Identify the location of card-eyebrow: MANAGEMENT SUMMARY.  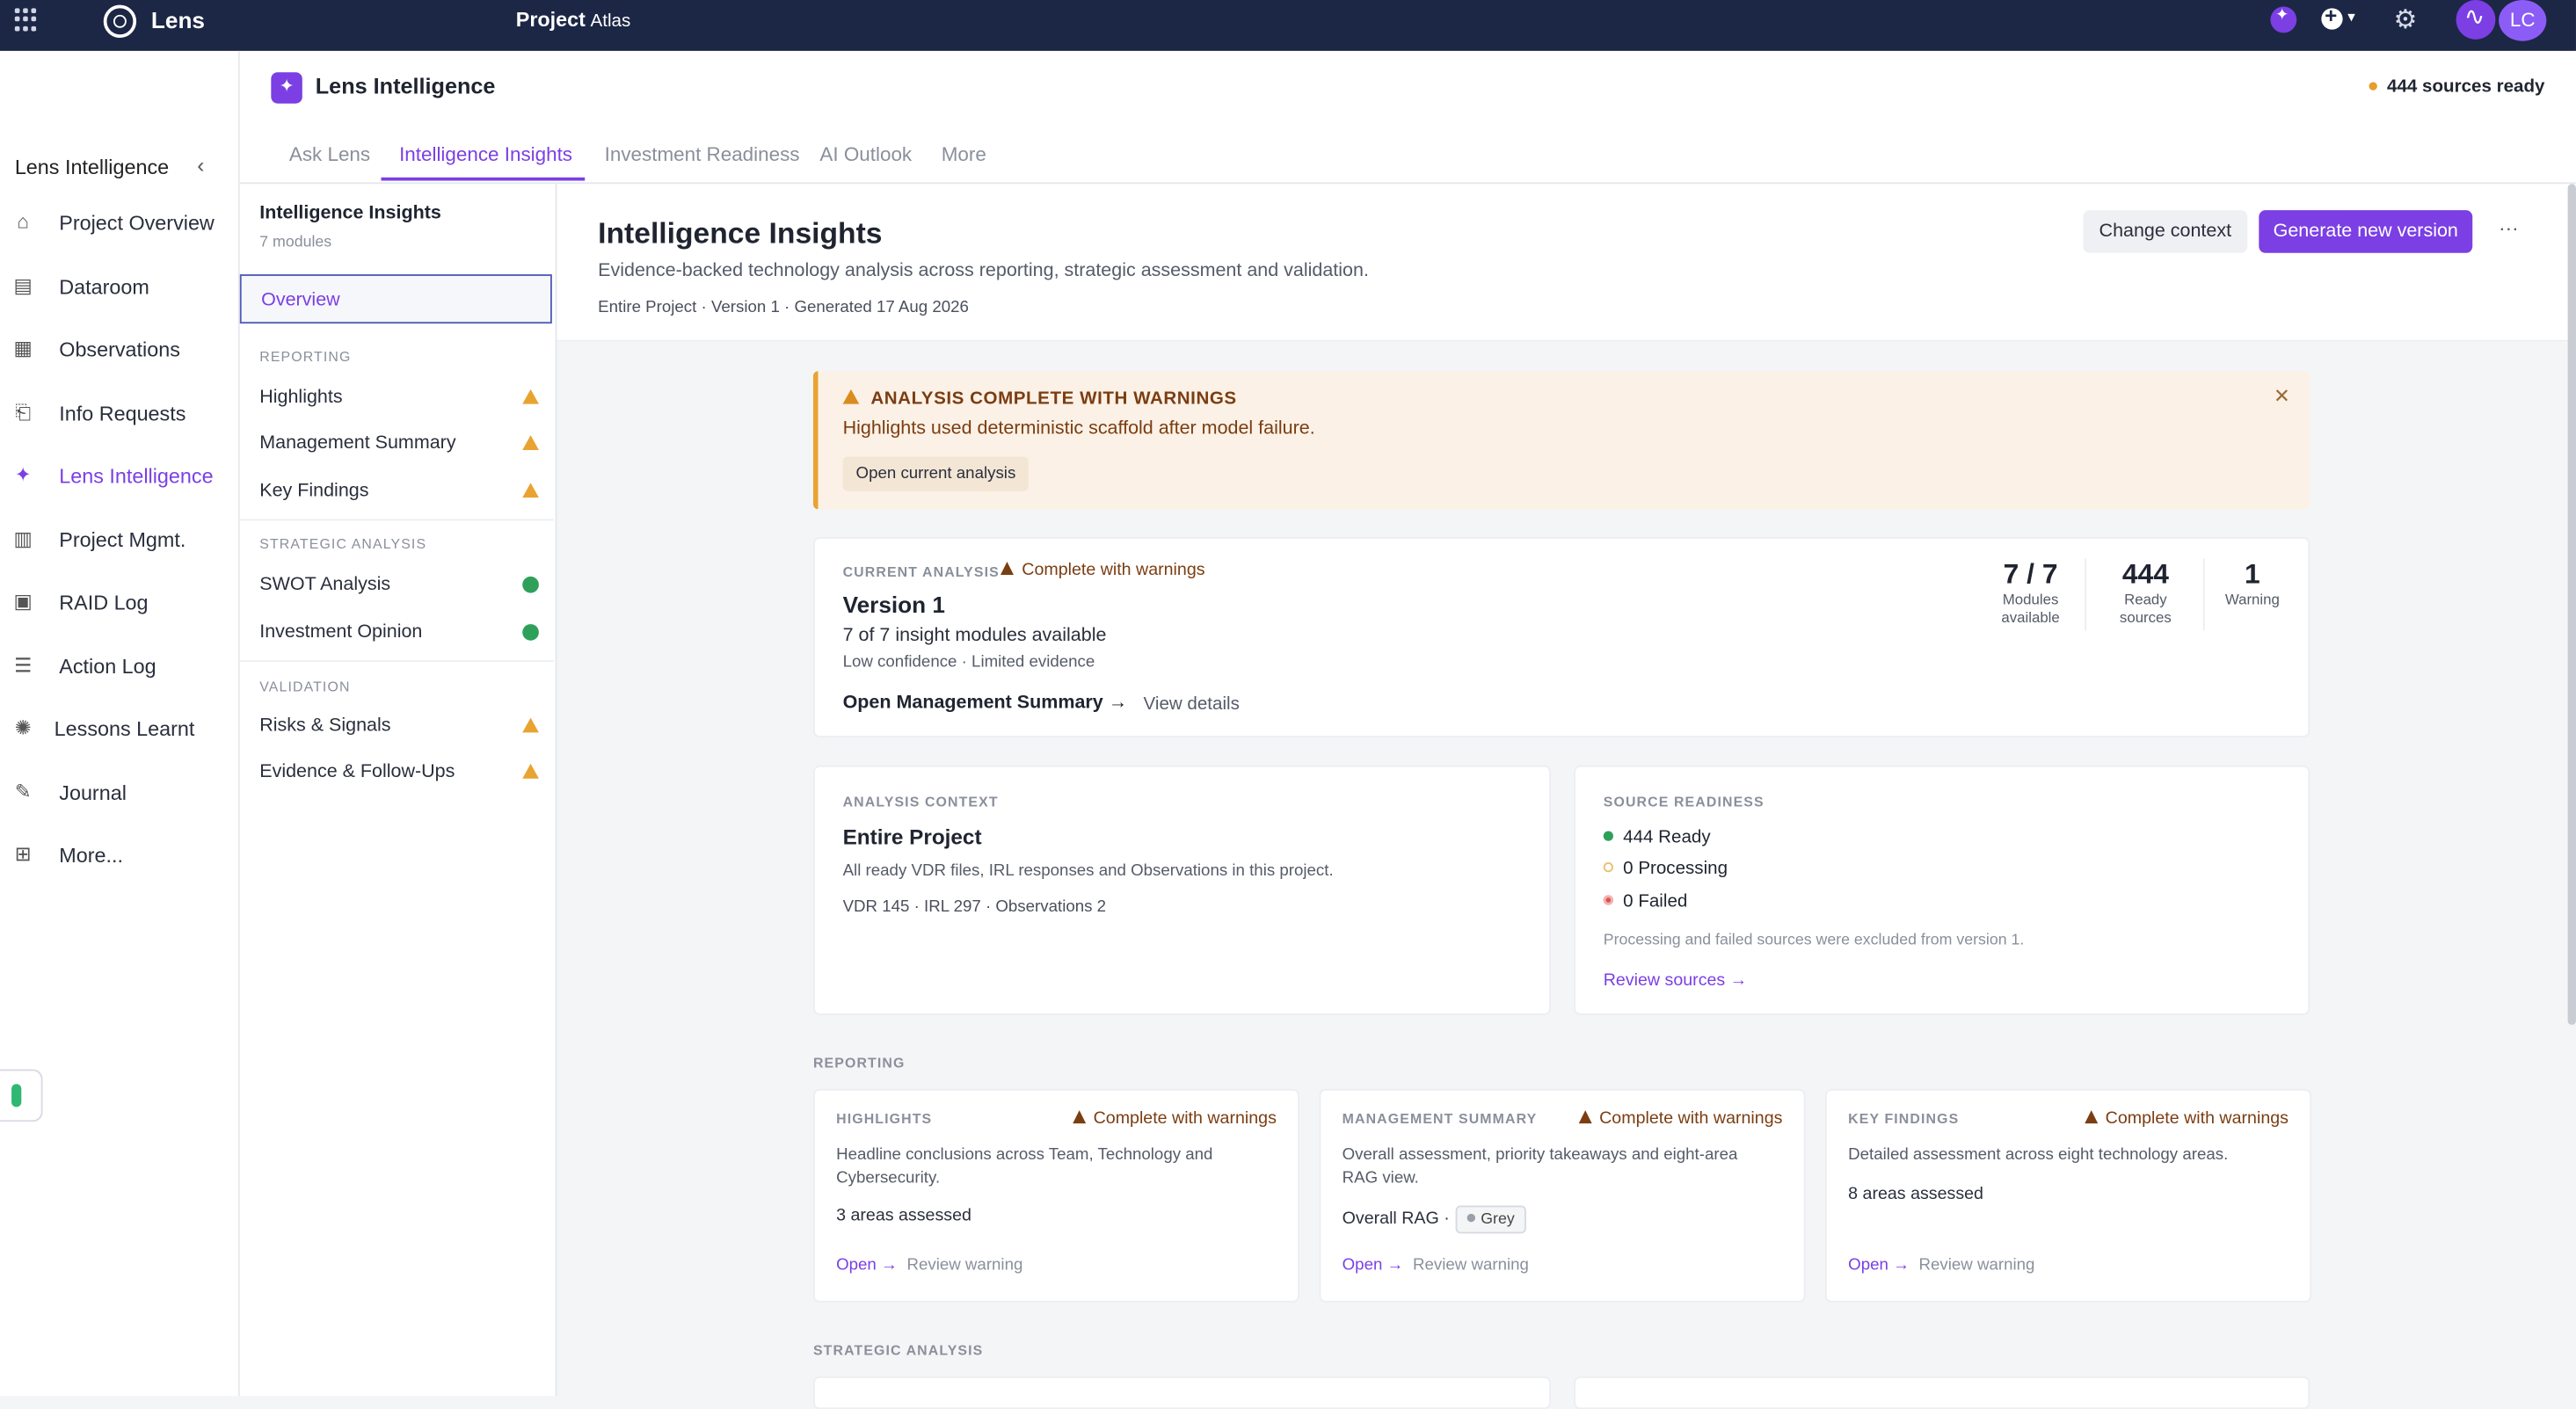
(1440, 1118).